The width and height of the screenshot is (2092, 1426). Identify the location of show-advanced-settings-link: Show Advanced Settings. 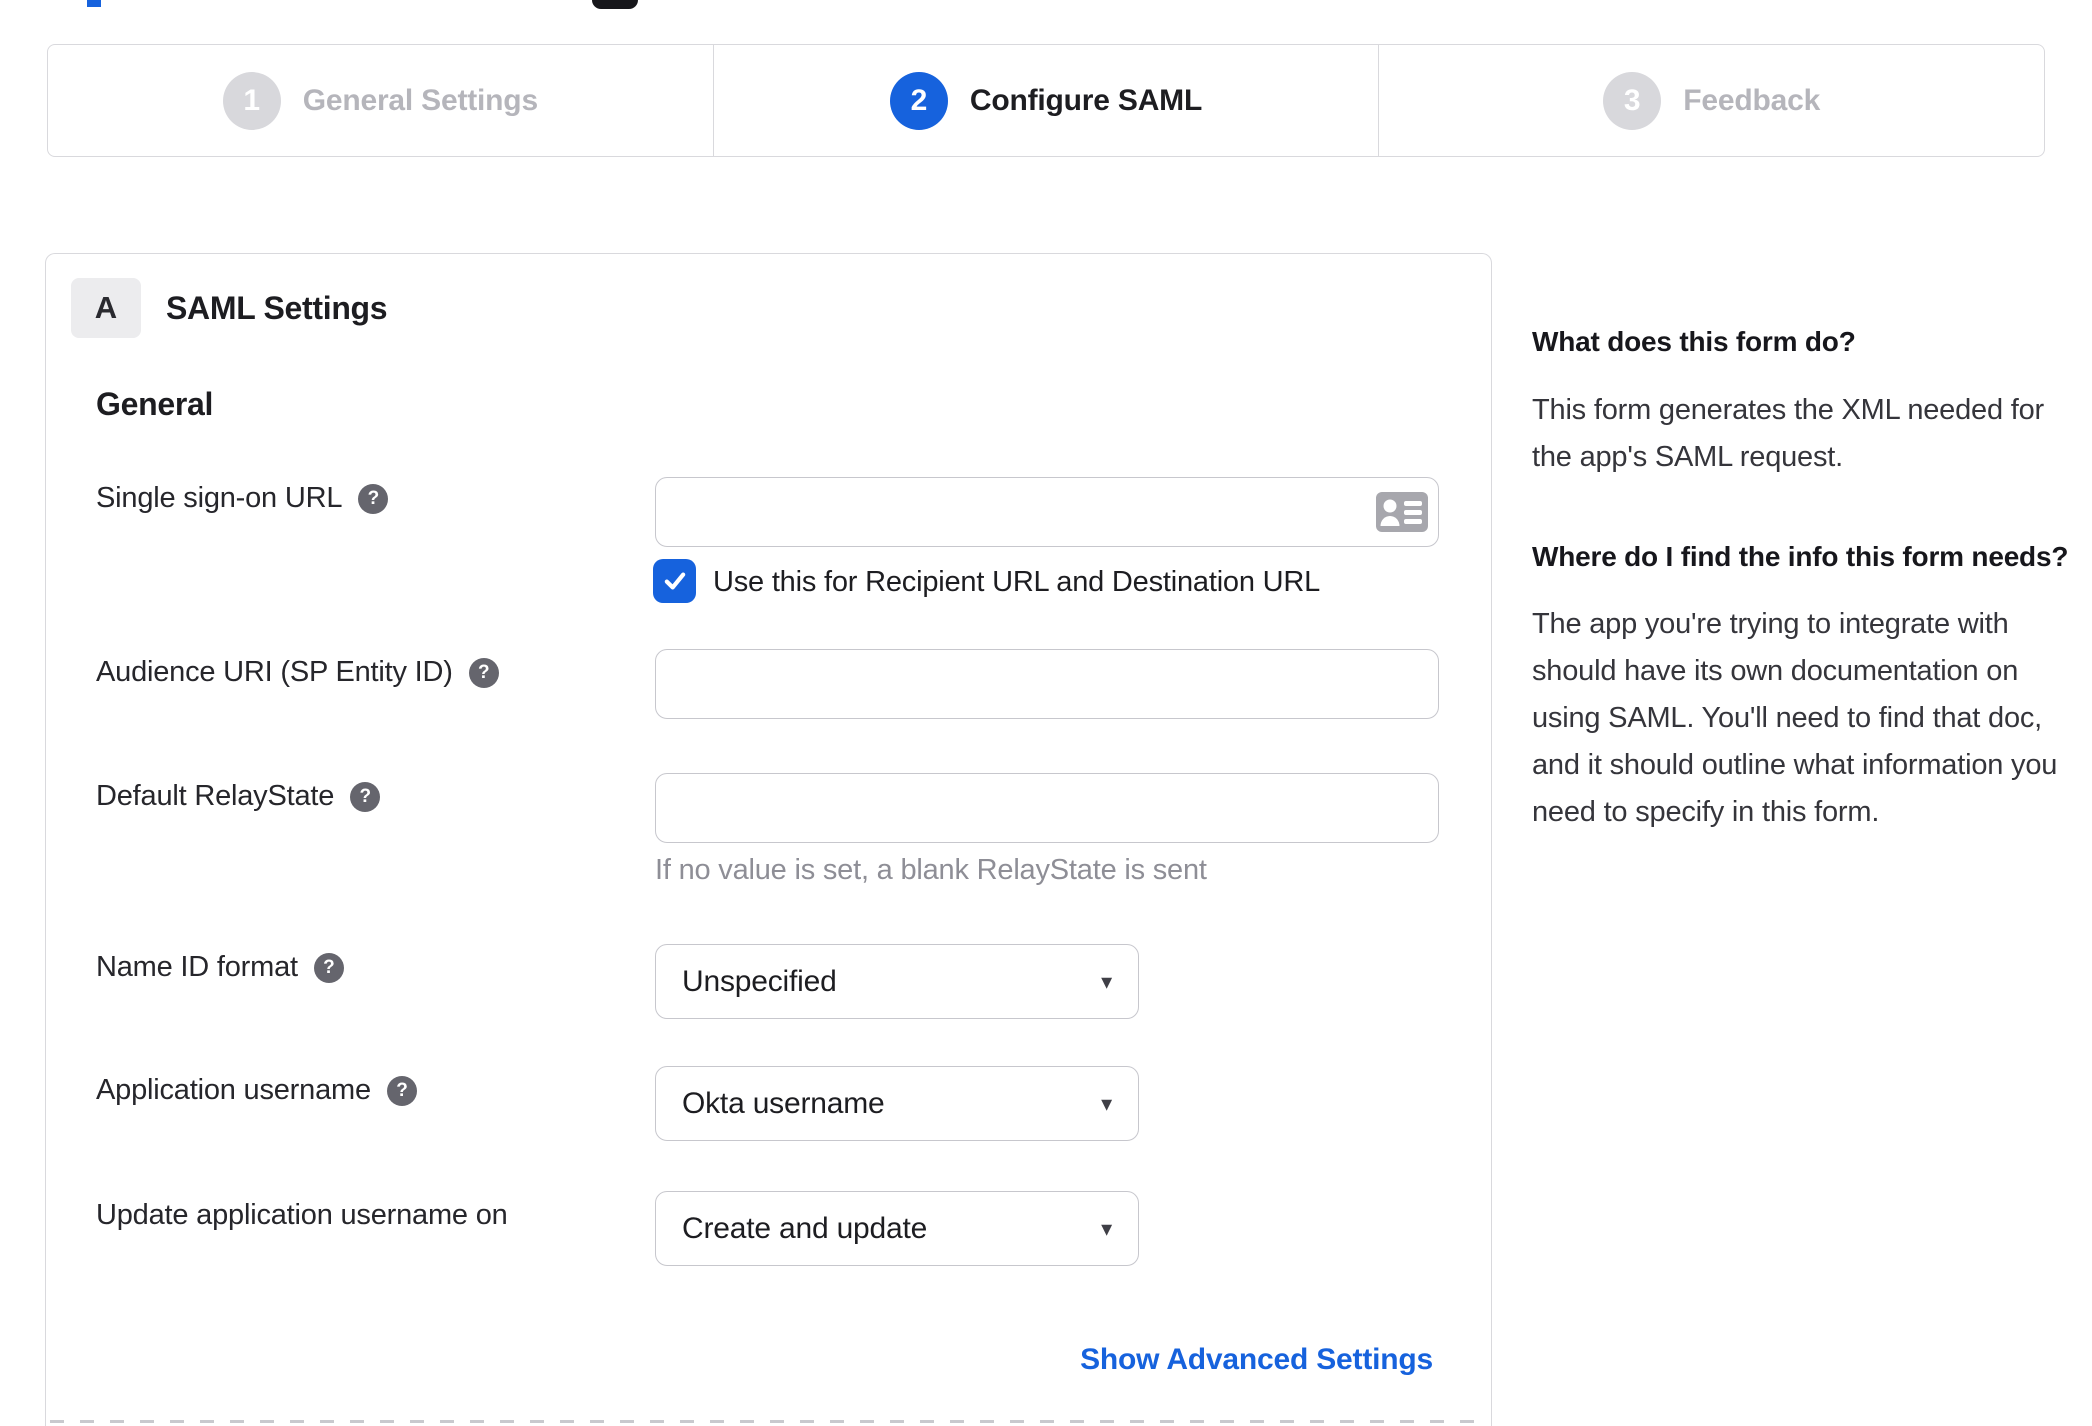
(1256, 1360).